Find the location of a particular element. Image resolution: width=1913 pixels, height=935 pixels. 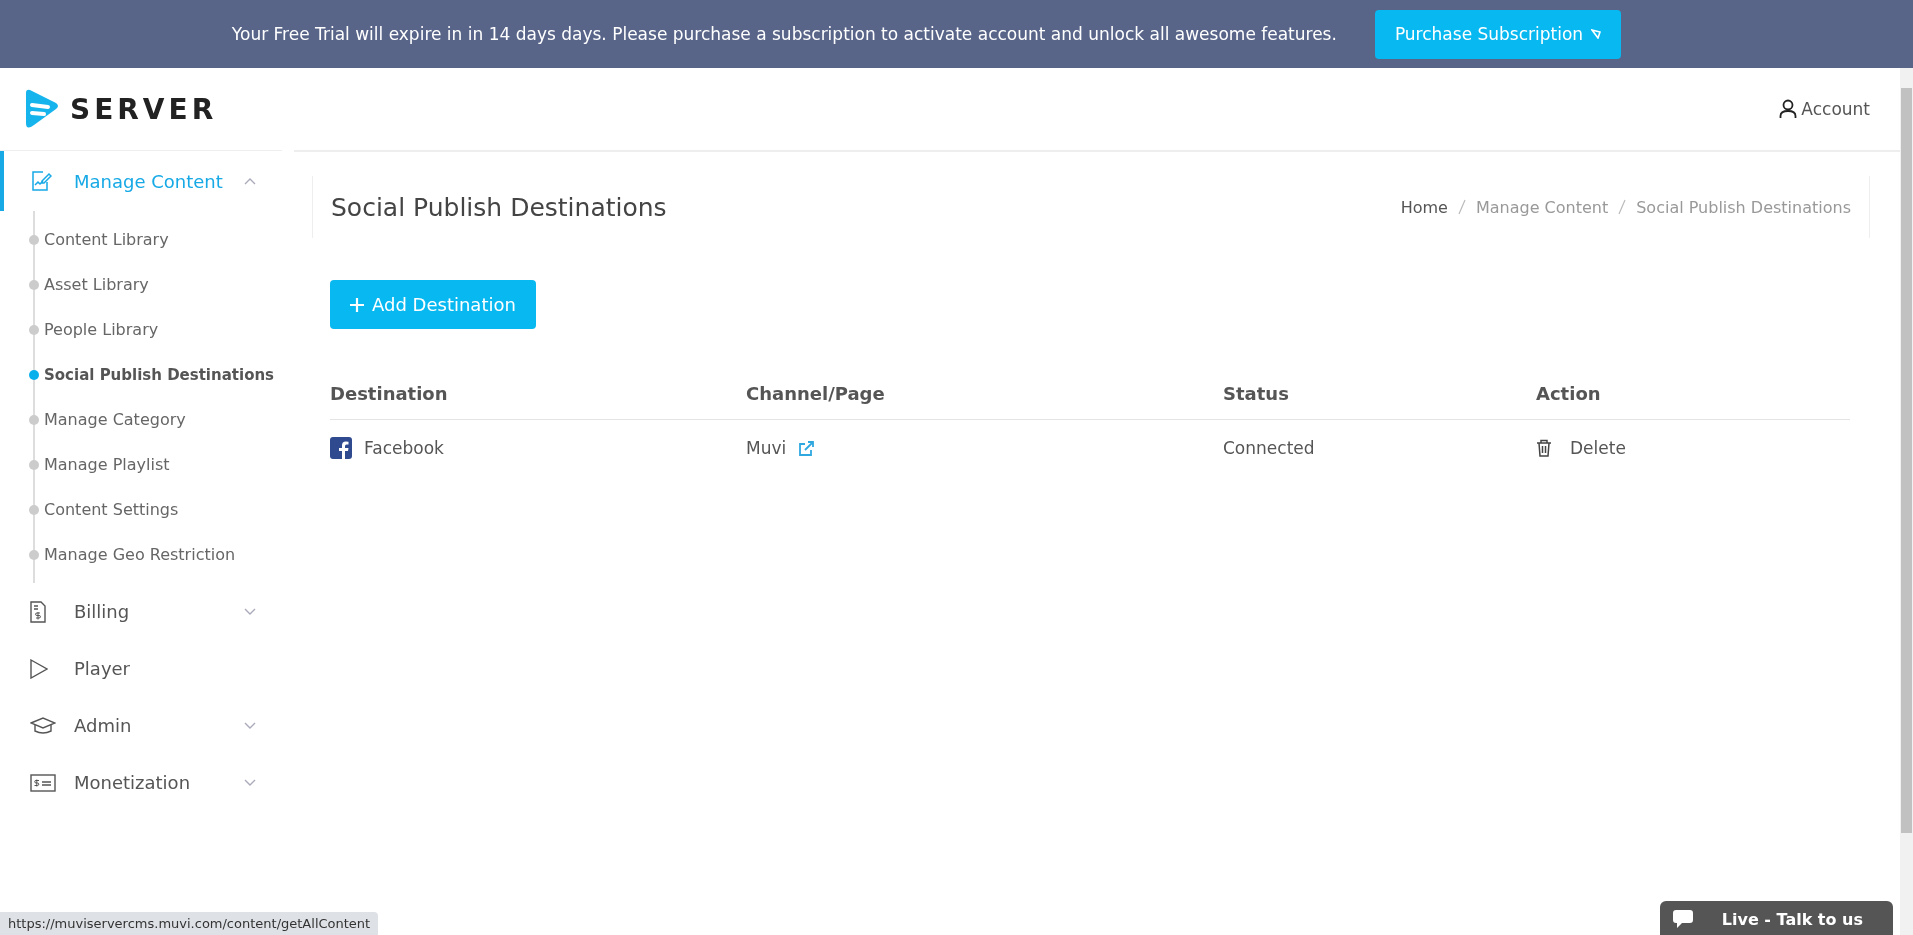

submenu-item: Asset Library is located at coordinates (155, 284).